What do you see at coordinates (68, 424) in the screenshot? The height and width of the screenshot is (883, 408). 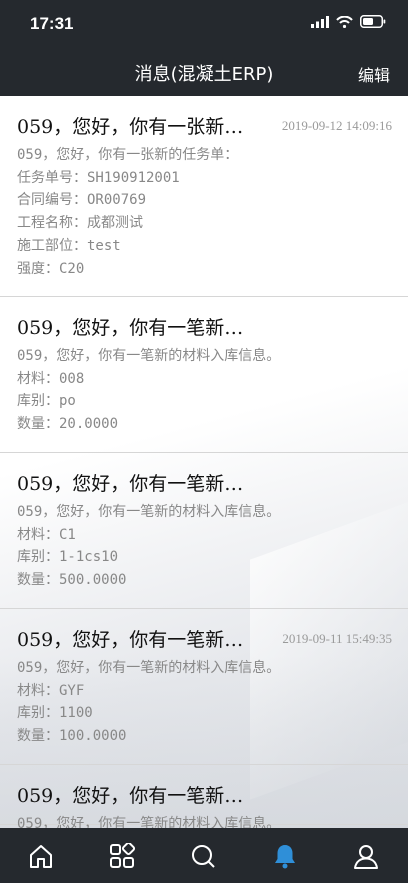 I see `message-line: 数量：20.0000` at bounding box center [68, 424].